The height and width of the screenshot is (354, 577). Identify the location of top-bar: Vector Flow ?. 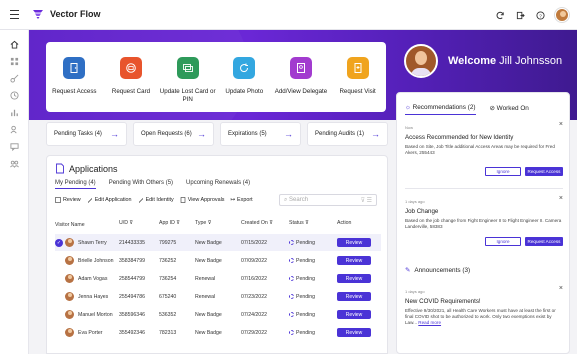
(288, 15).